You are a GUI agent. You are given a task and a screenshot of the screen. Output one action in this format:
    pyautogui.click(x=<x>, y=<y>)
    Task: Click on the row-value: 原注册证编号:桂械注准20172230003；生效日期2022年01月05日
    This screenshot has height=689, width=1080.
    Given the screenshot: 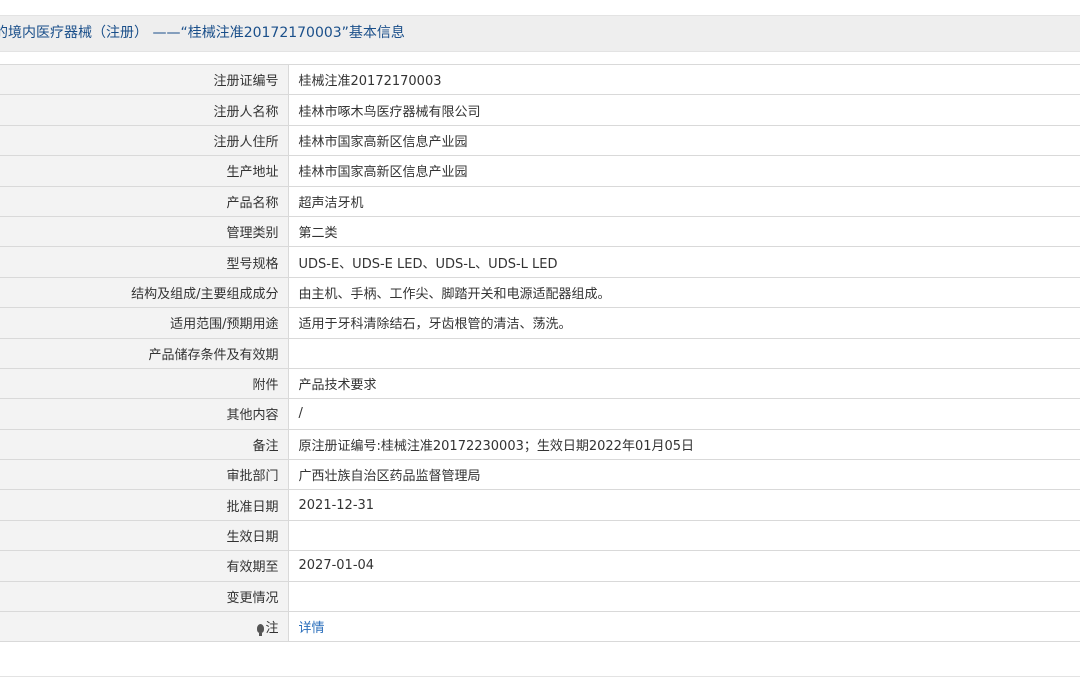 What is the action you would take?
    pyautogui.click(x=684, y=444)
    